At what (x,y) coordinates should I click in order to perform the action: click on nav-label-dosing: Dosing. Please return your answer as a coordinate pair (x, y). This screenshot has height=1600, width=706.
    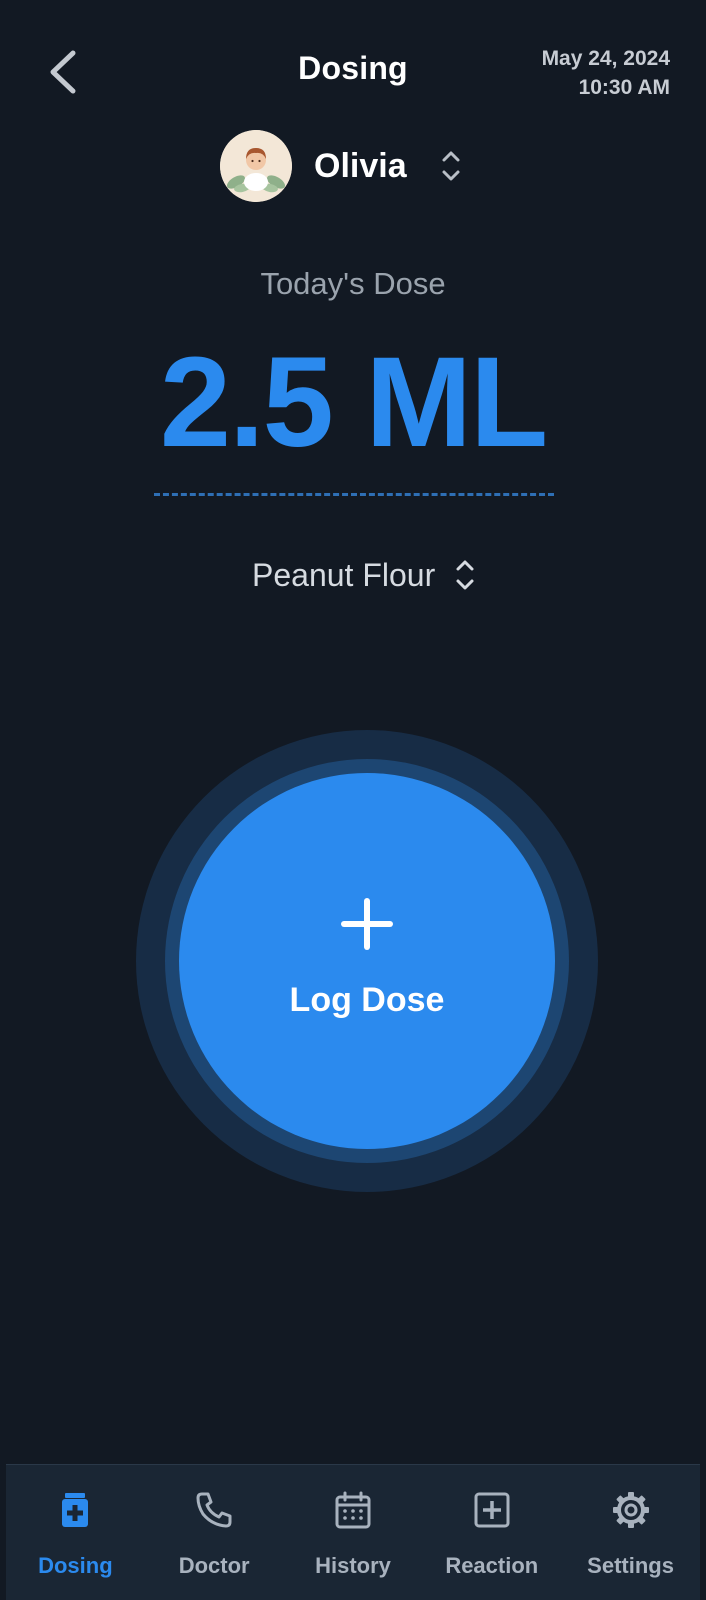
    Looking at the image, I should click on (75, 1565).